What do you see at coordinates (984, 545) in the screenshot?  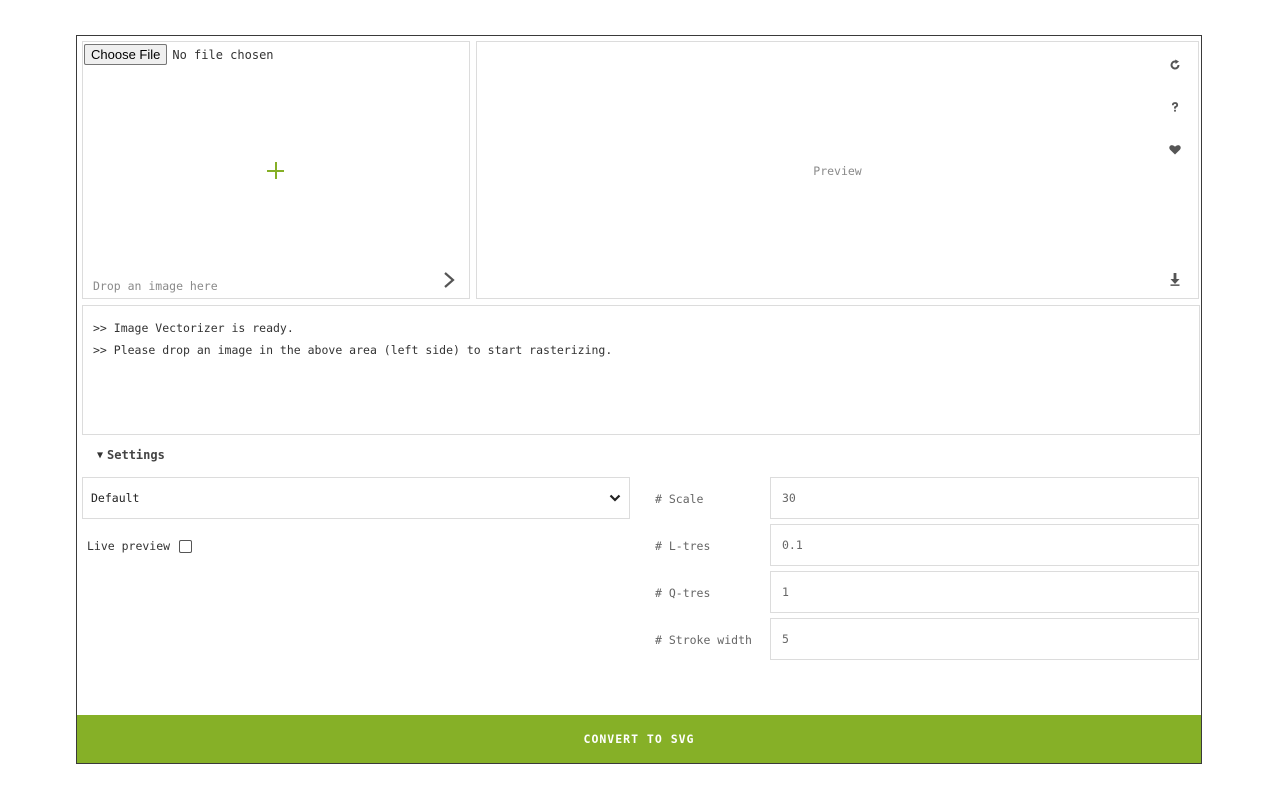 I see `l-tres-input: 0.1` at bounding box center [984, 545].